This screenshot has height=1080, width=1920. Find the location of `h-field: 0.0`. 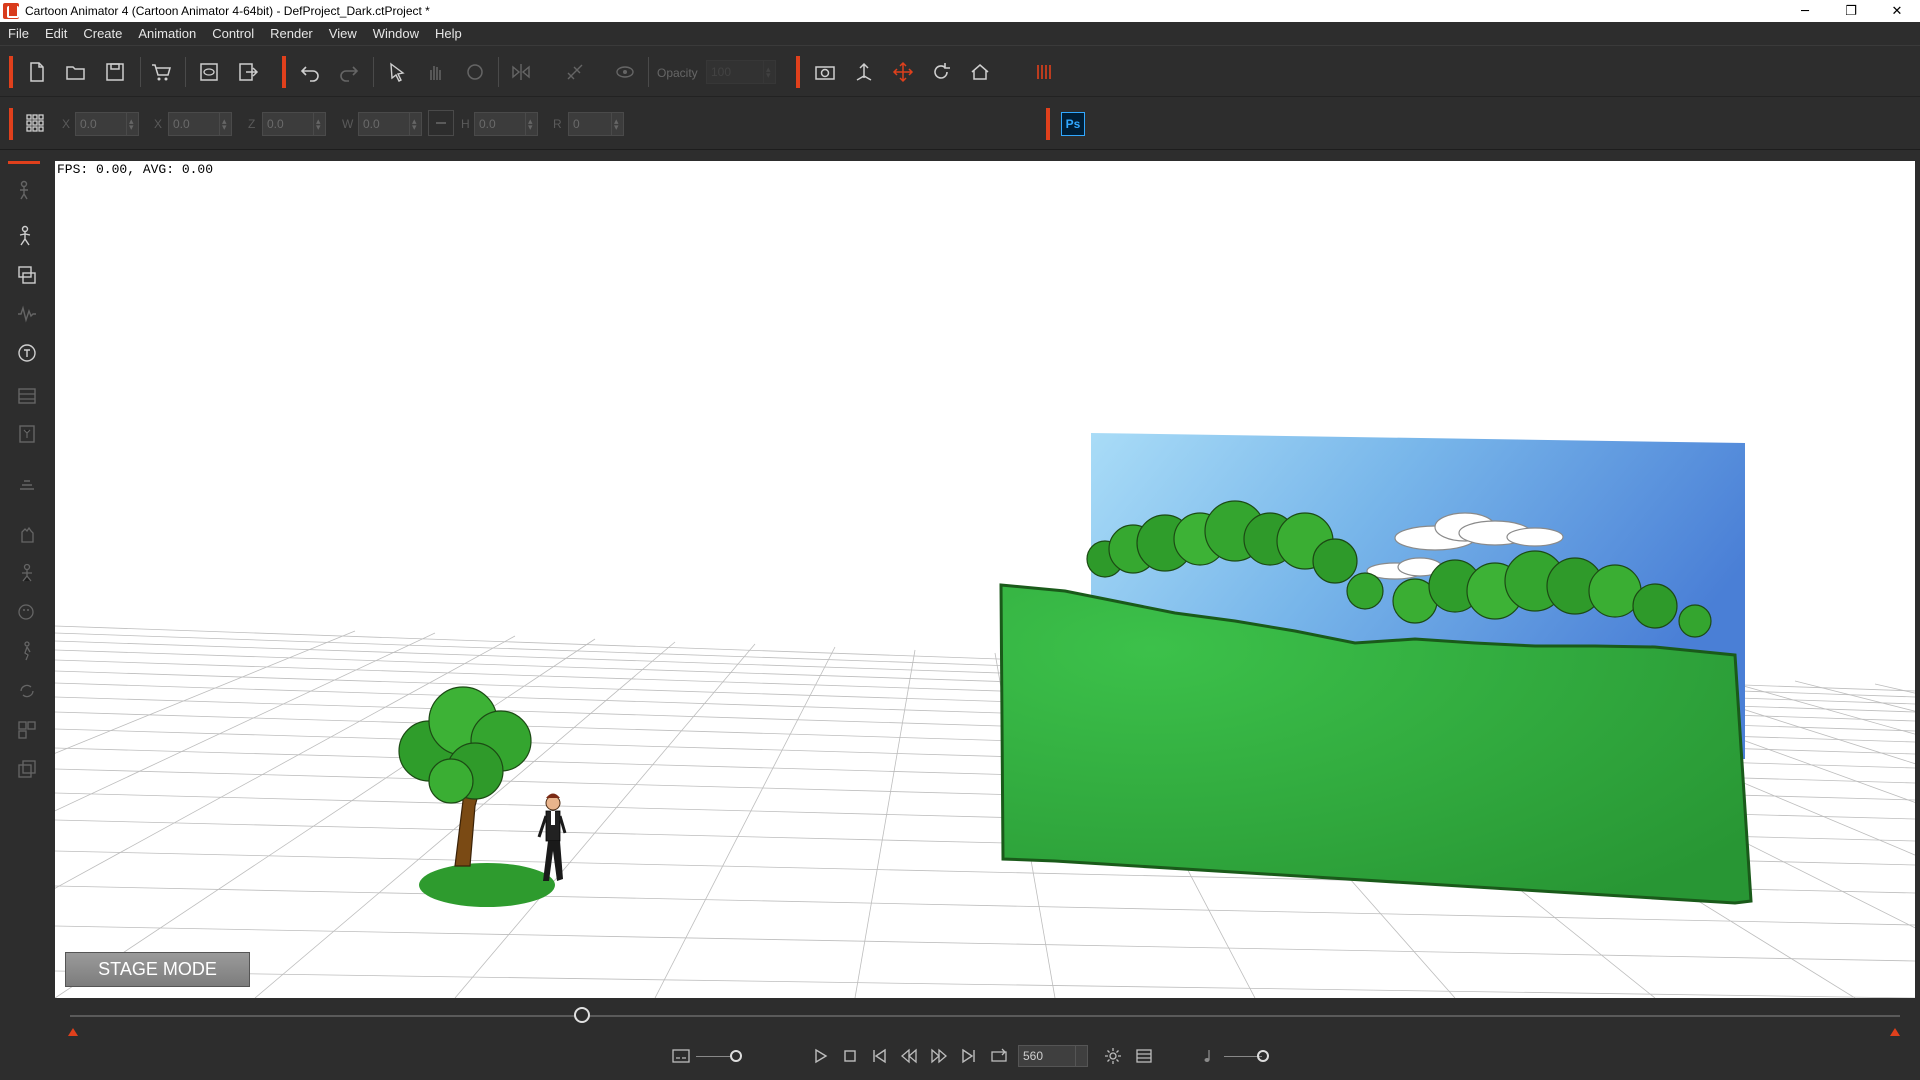

h-field: 0.0 is located at coordinates (506, 124).